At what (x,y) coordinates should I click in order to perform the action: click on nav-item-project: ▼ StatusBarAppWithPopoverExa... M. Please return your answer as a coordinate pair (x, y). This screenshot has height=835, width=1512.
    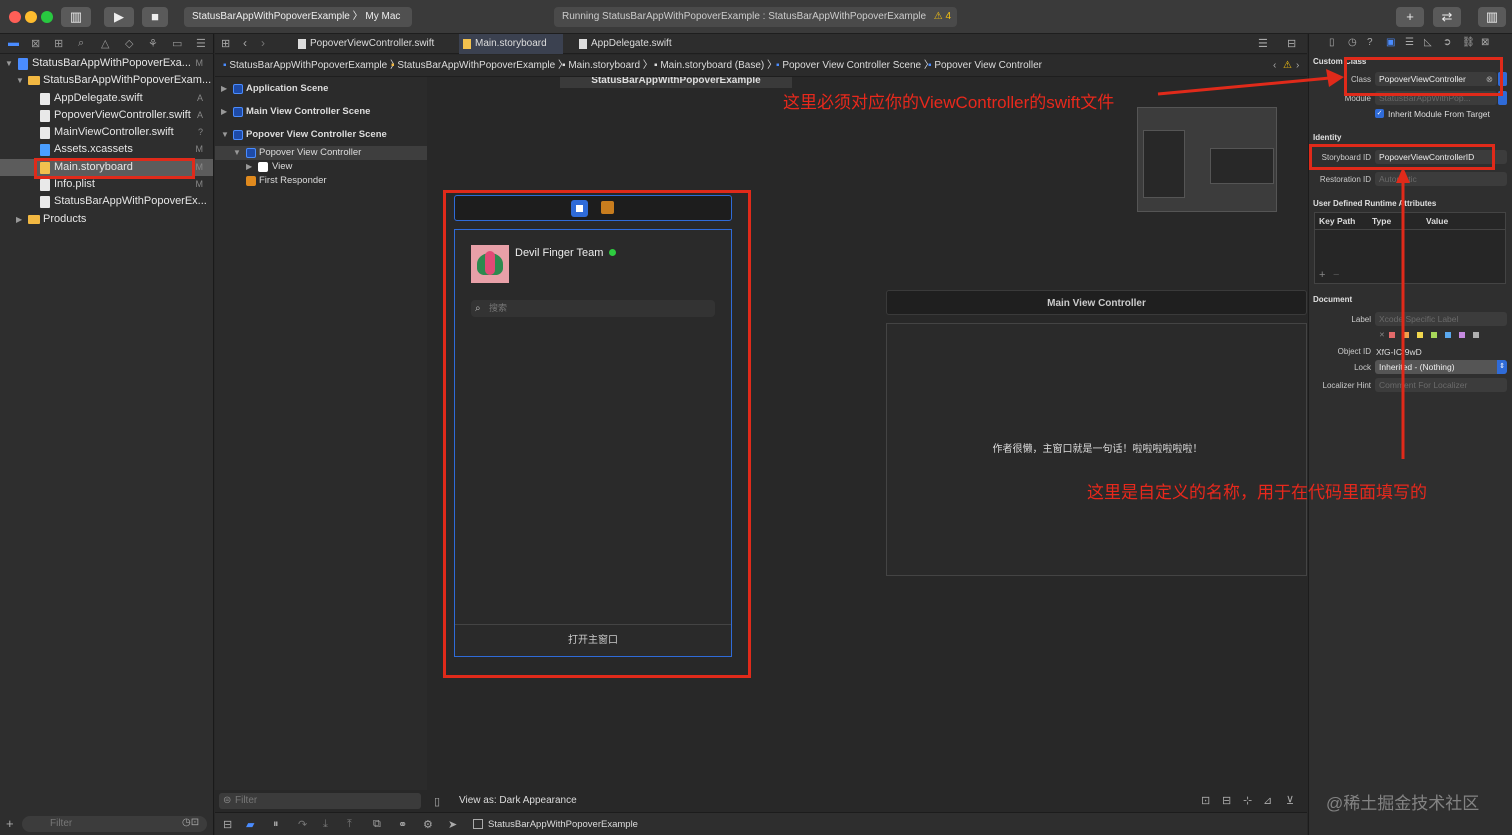
    Looking at the image, I should click on (106, 63).